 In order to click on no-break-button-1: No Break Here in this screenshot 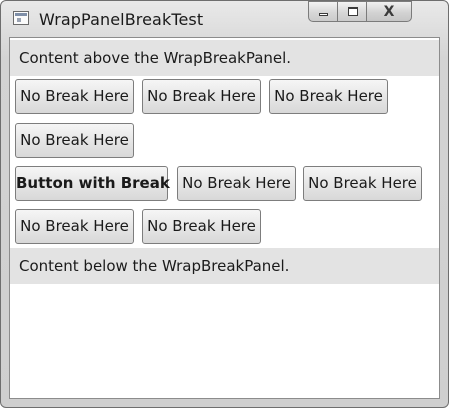, I will do `click(74, 96)`.